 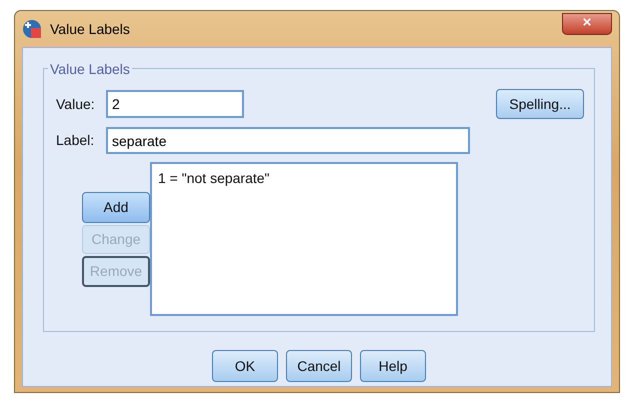 What do you see at coordinates (393, 366) in the screenshot?
I see `help-button: Help` at bounding box center [393, 366].